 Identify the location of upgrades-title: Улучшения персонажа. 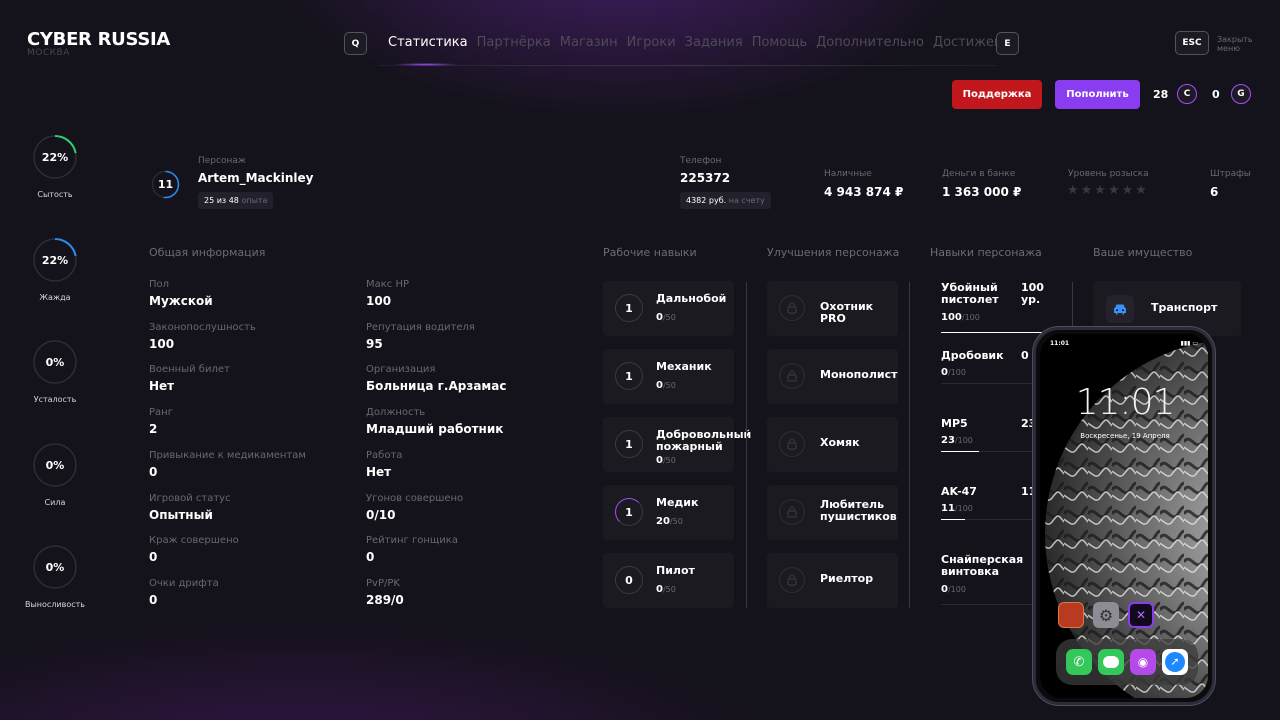
(833, 252).